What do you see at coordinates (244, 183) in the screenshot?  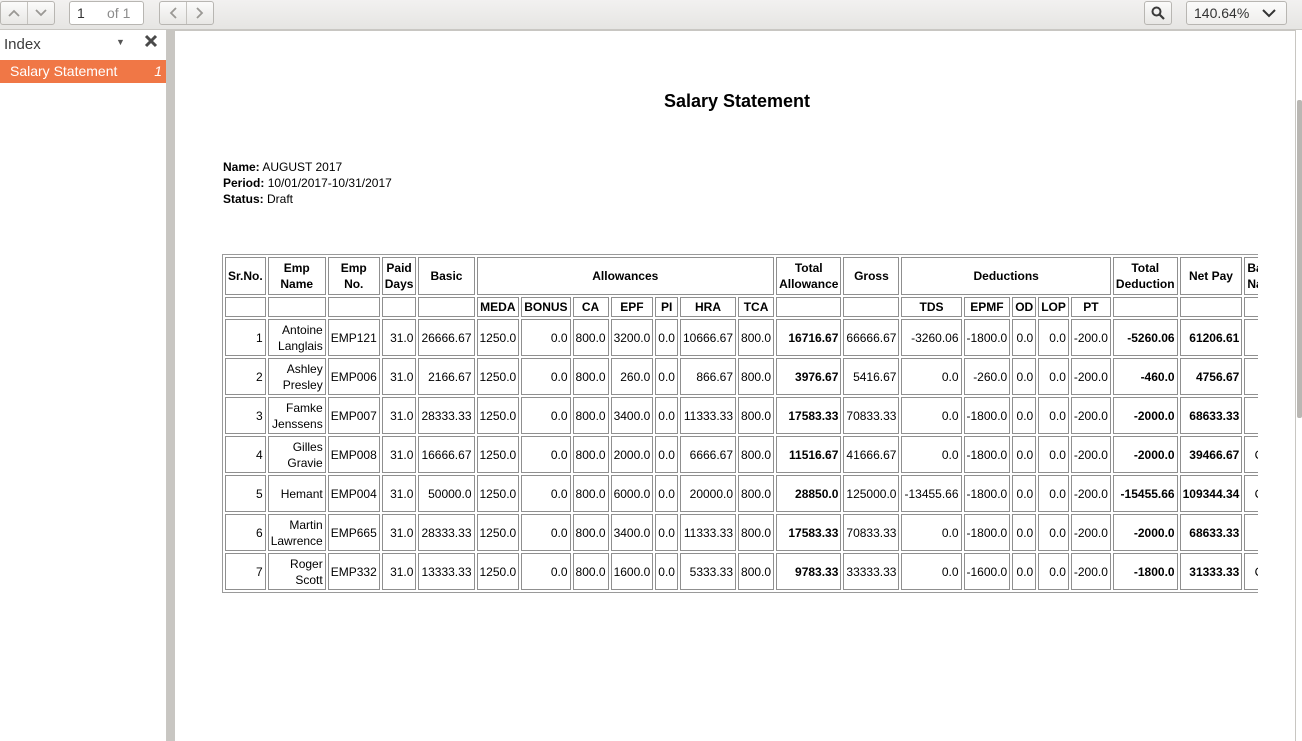 I see `meta-label: Period:` at bounding box center [244, 183].